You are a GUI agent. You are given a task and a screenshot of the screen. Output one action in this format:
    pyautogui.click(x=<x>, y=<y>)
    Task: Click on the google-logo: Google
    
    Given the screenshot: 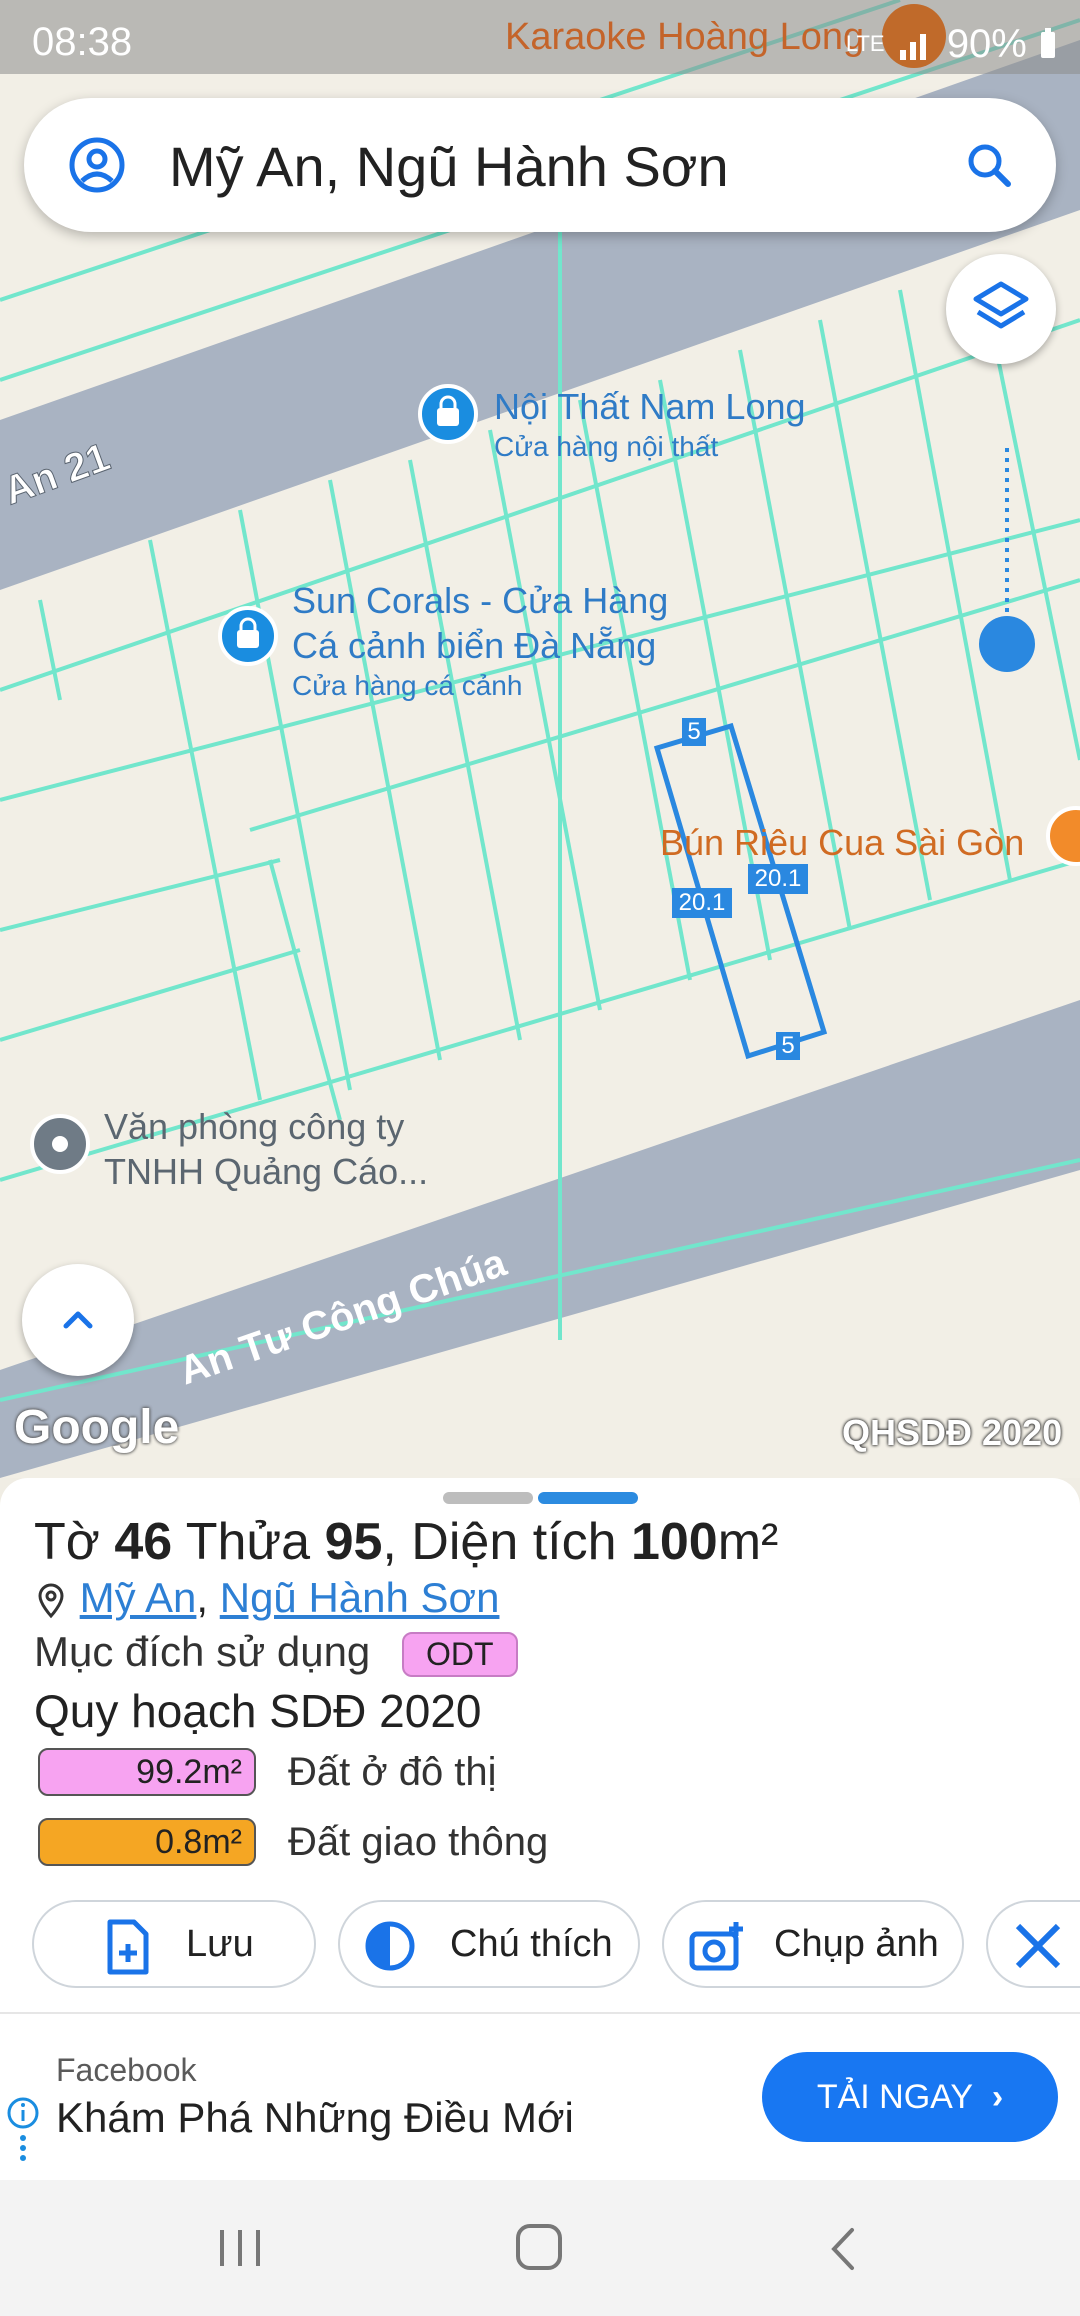 What is the action you would take?
    pyautogui.click(x=97, y=1427)
    